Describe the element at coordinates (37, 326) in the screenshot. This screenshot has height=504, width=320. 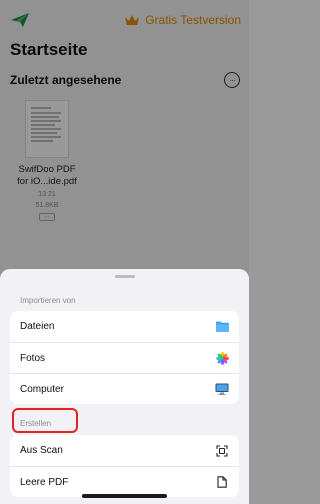
I see `import-files-label: Dateien` at that location.